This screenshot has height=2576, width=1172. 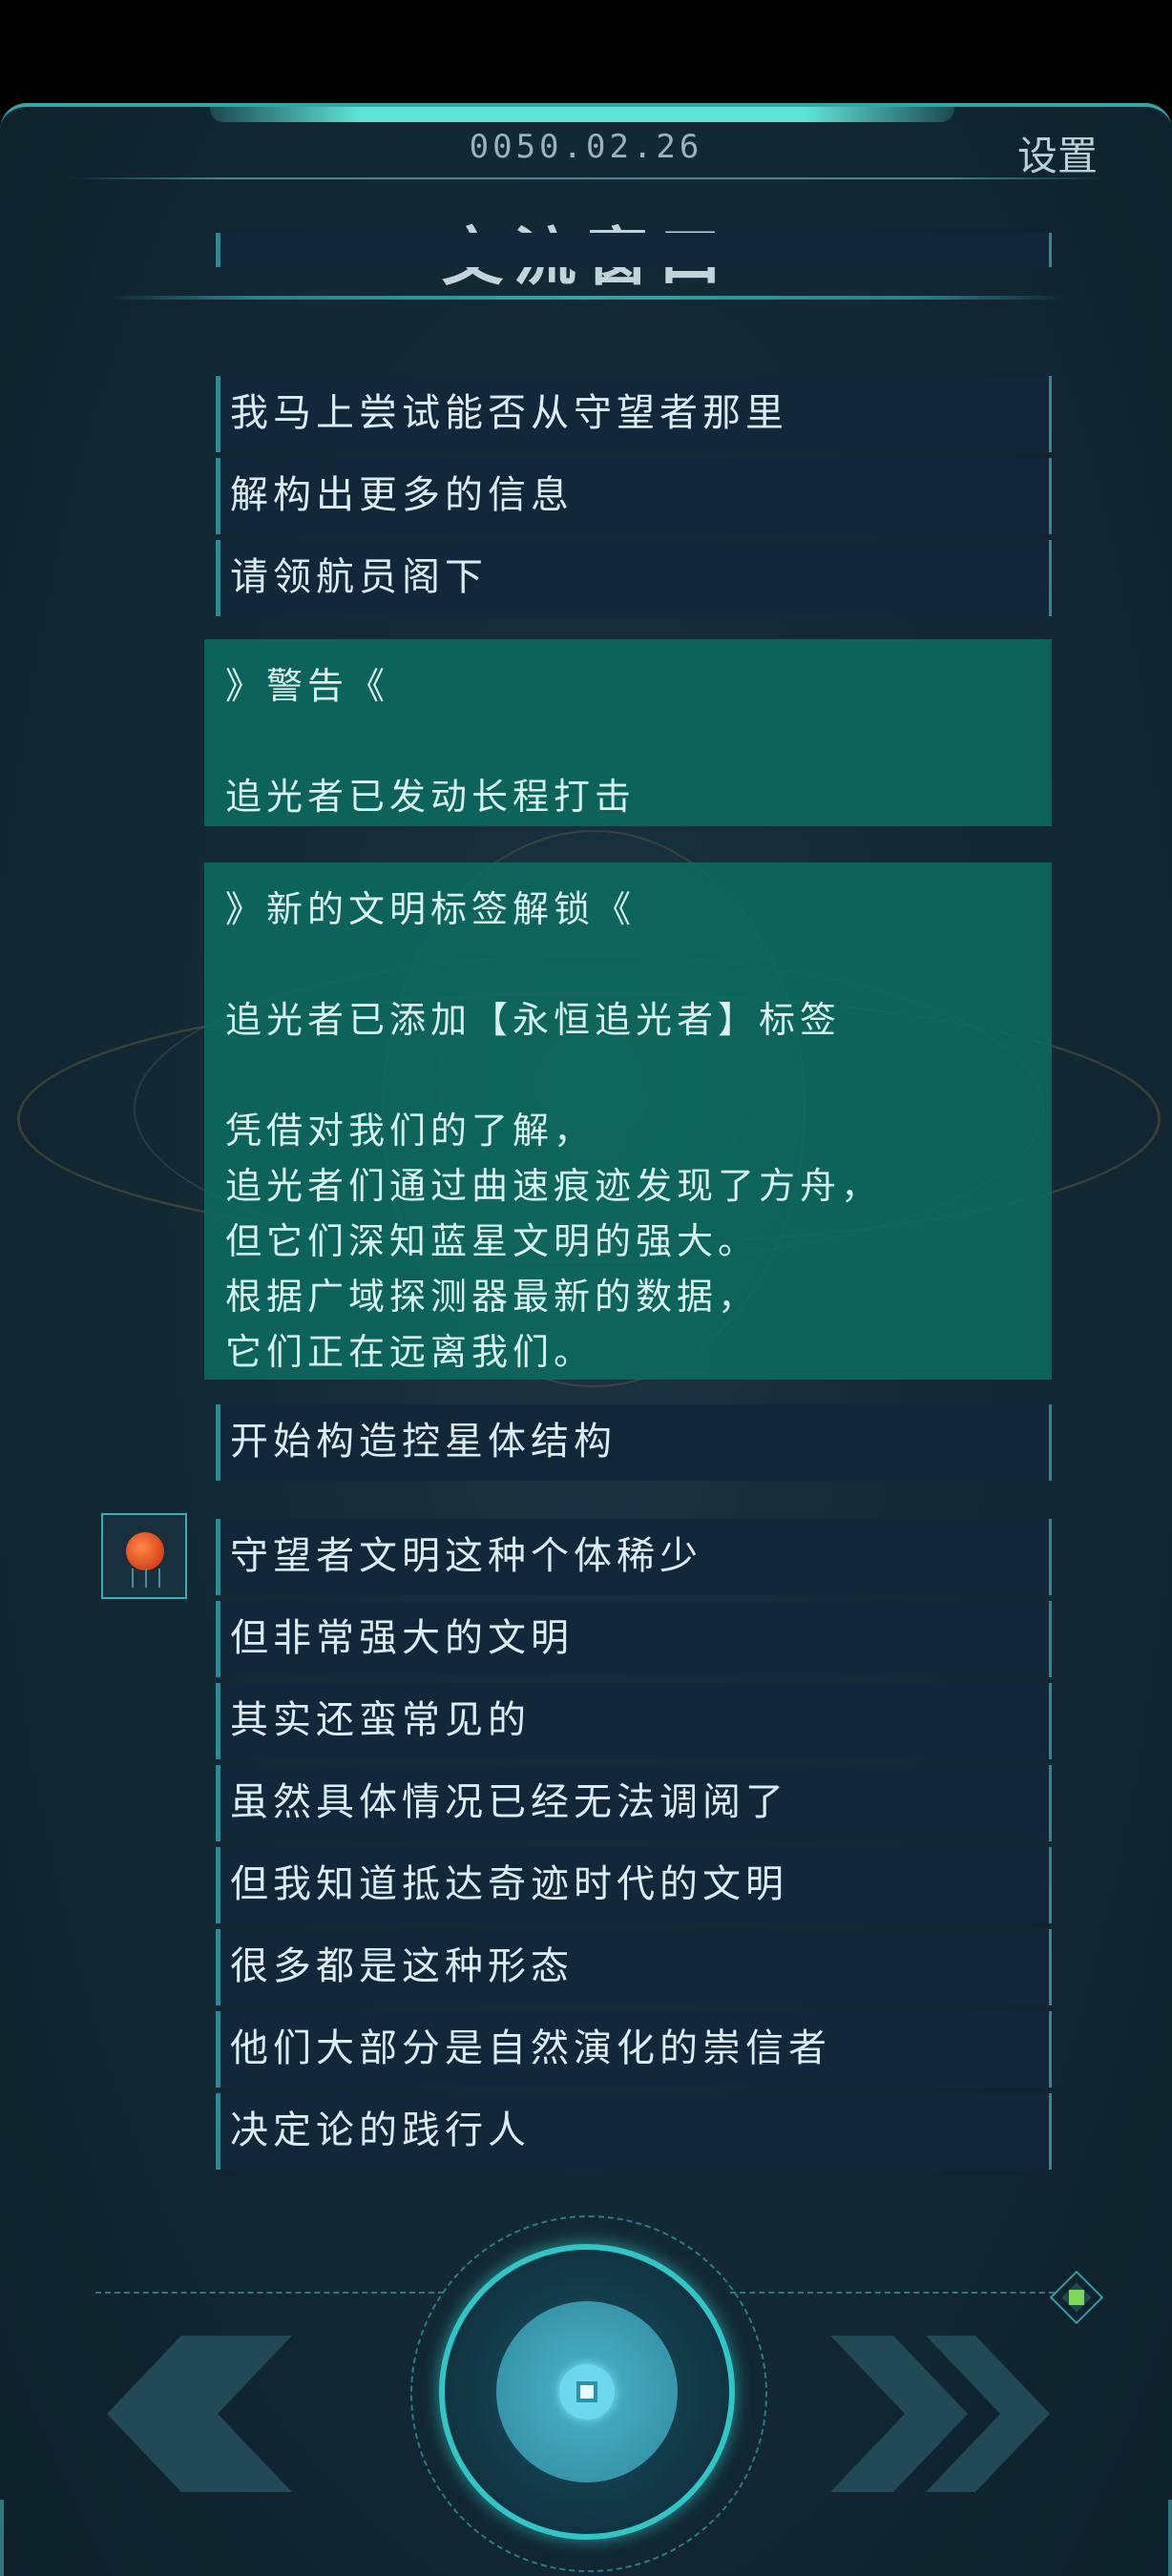 I want to click on right-edge-bar, so click(x=1170, y=2538).